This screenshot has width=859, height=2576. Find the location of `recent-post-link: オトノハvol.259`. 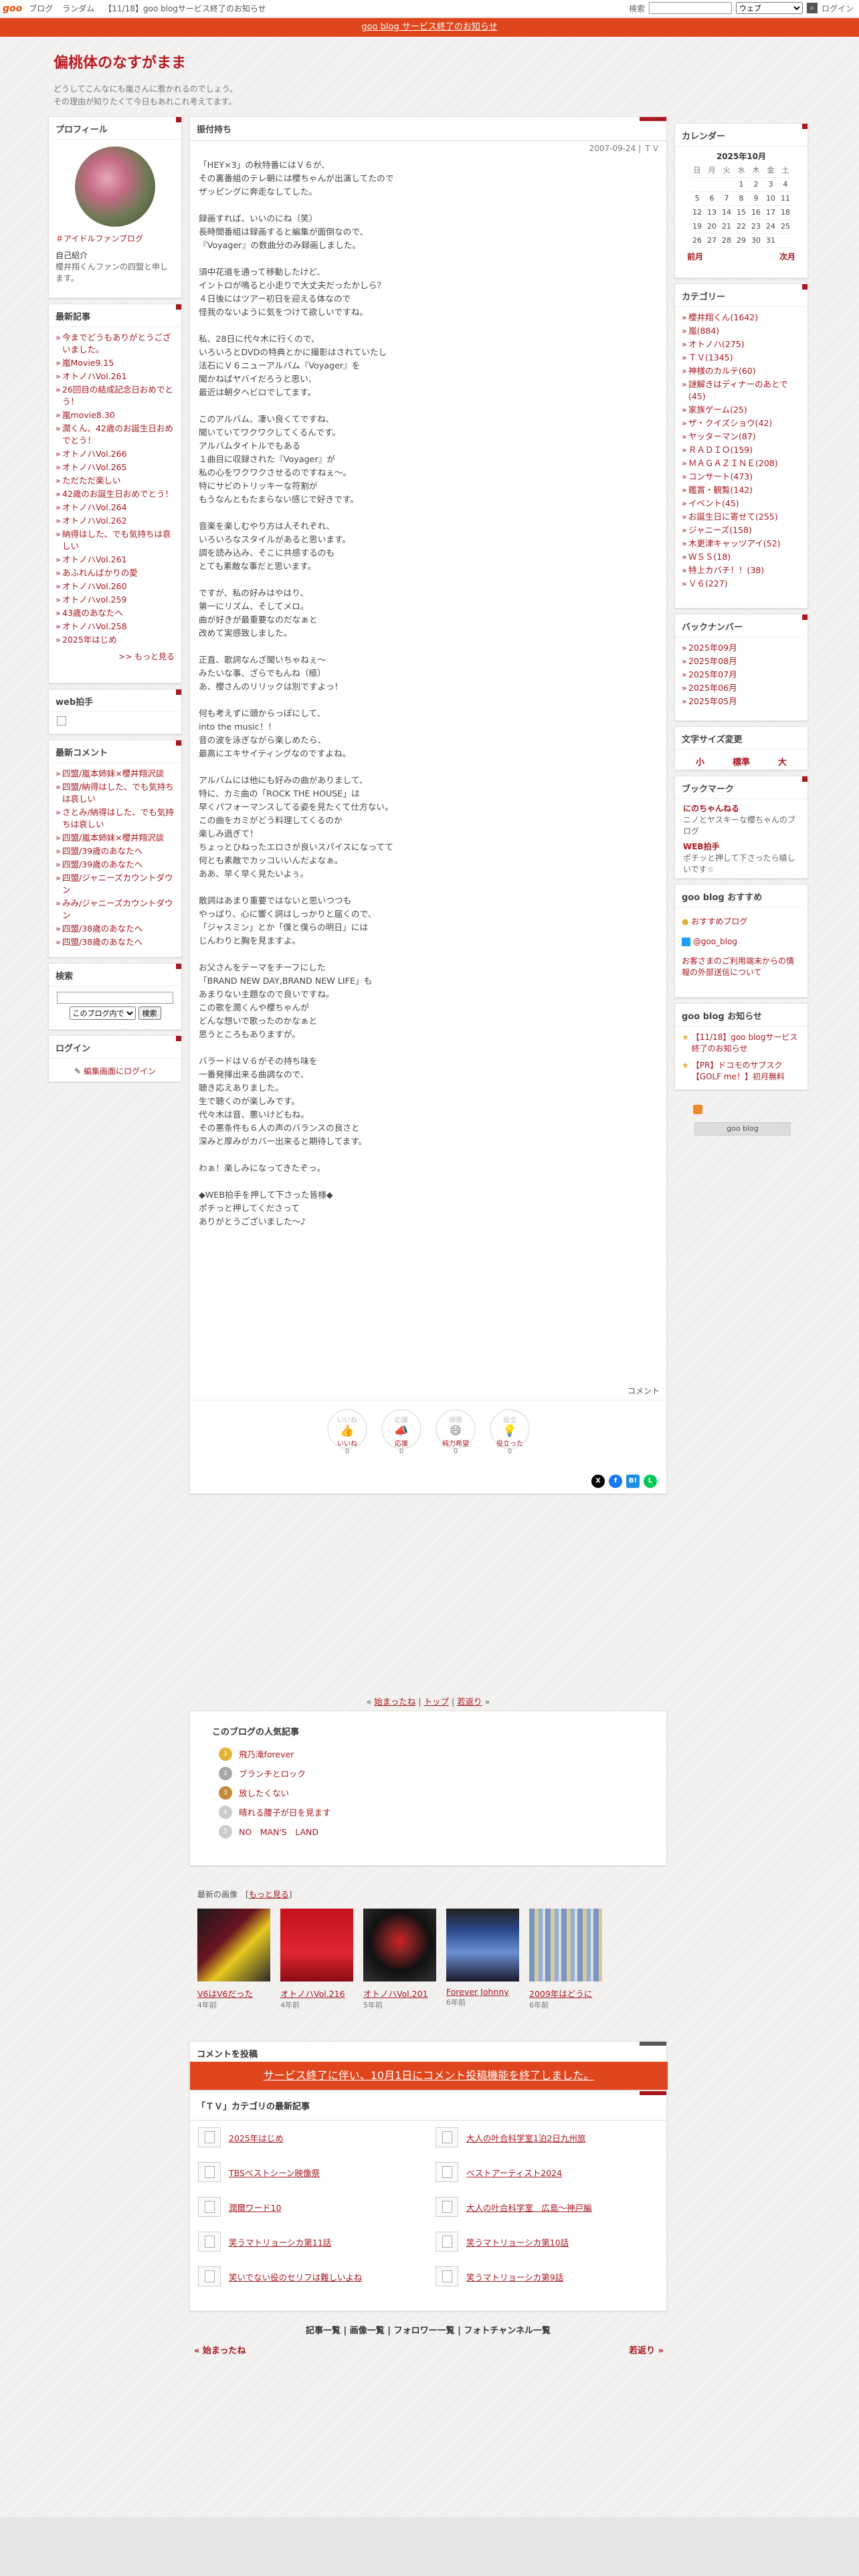

recent-post-link: オトノハvol.259 is located at coordinates (116, 600).